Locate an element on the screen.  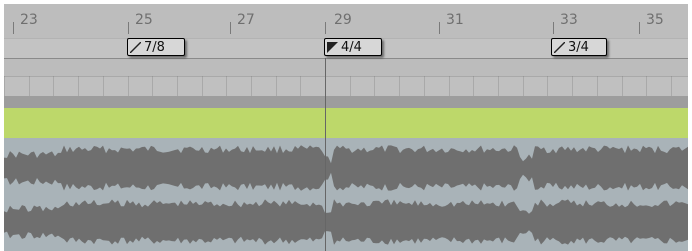
bar-number-27: 27 is located at coordinates (246, 20).